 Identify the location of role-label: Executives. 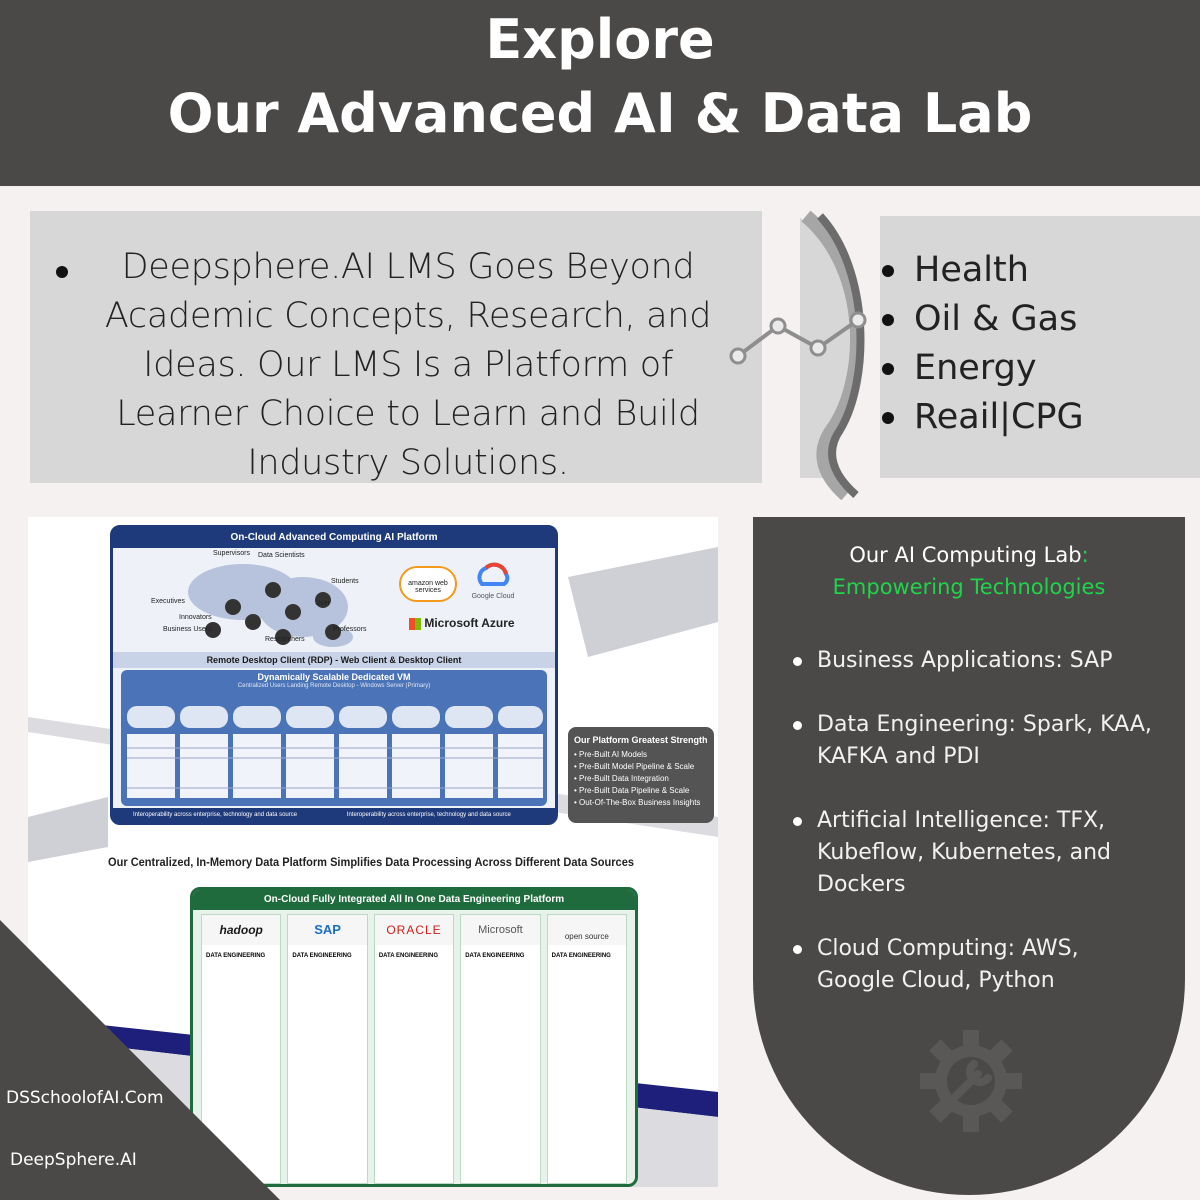
(168, 601).